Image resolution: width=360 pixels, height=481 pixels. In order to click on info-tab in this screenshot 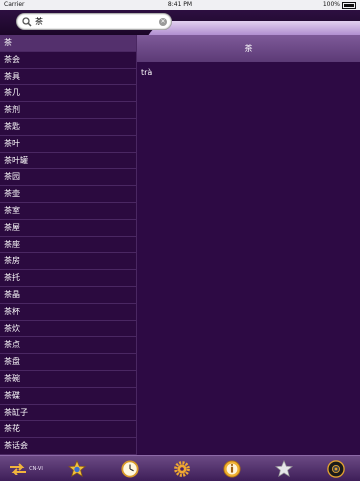, I will do `click(232, 468)`.